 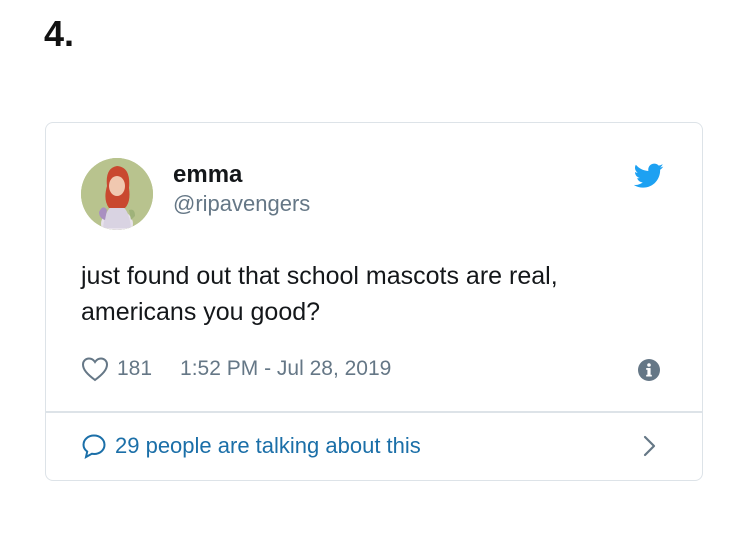 I want to click on info-icon, so click(x=649, y=370).